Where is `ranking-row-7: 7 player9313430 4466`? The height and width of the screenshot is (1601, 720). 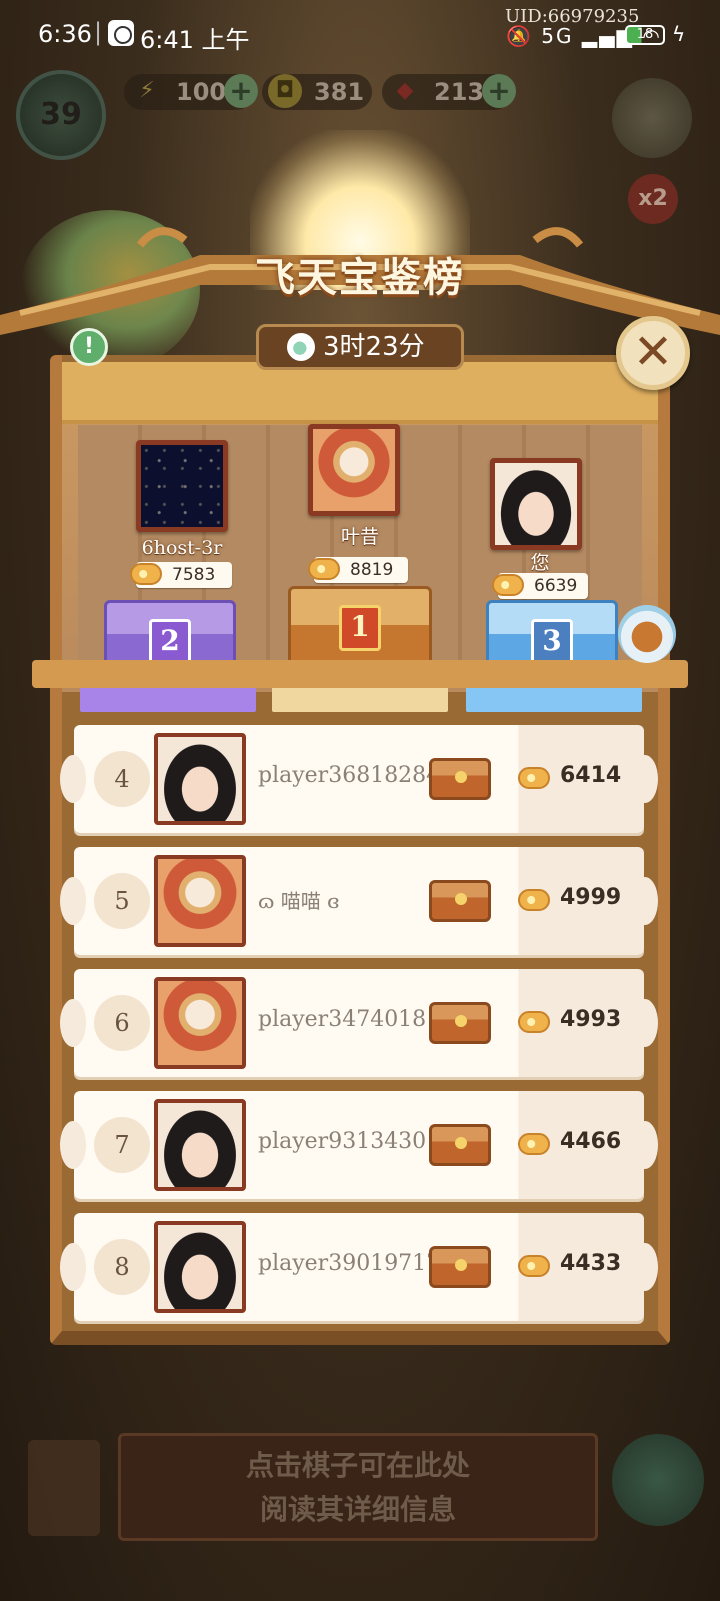 ranking-row-7: 7 player9313430 4466 is located at coordinates (359, 1145).